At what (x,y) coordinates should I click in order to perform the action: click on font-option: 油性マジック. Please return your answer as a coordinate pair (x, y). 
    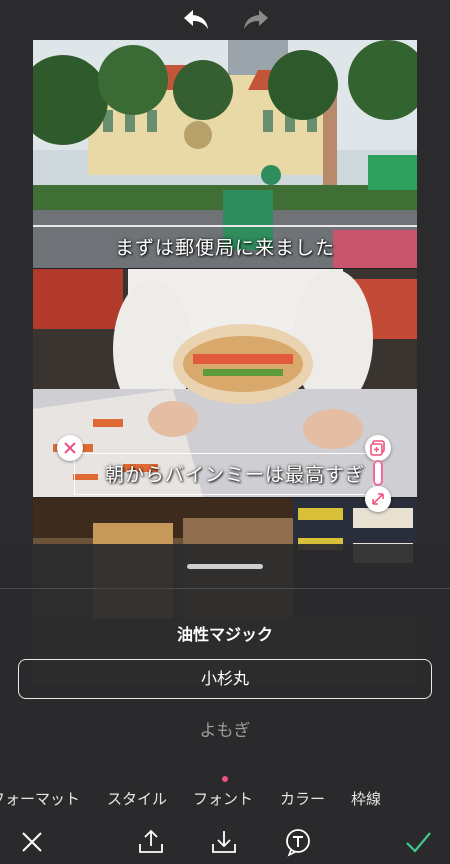
    Looking at the image, I should click on (225, 633).